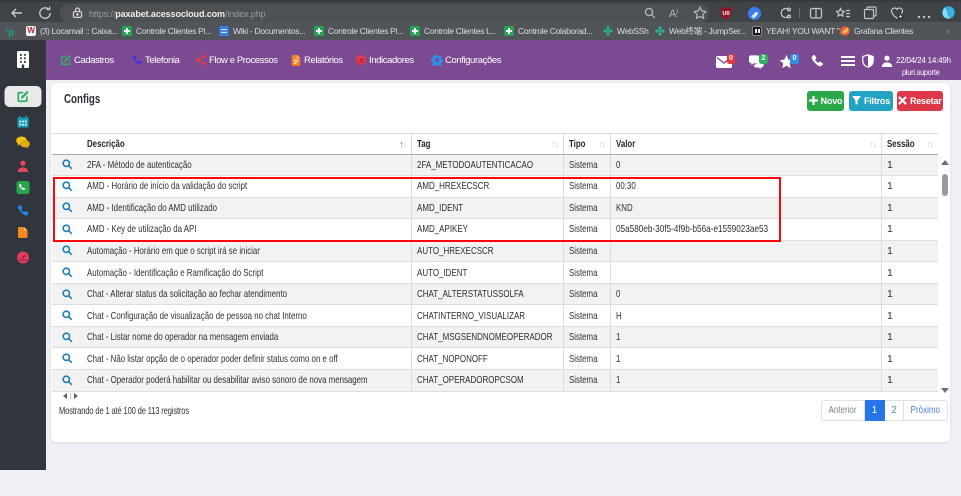 The height and width of the screenshot is (496, 961). Describe the element at coordinates (725, 14) in the screenshot. I see `svg-text: U0` at that location.